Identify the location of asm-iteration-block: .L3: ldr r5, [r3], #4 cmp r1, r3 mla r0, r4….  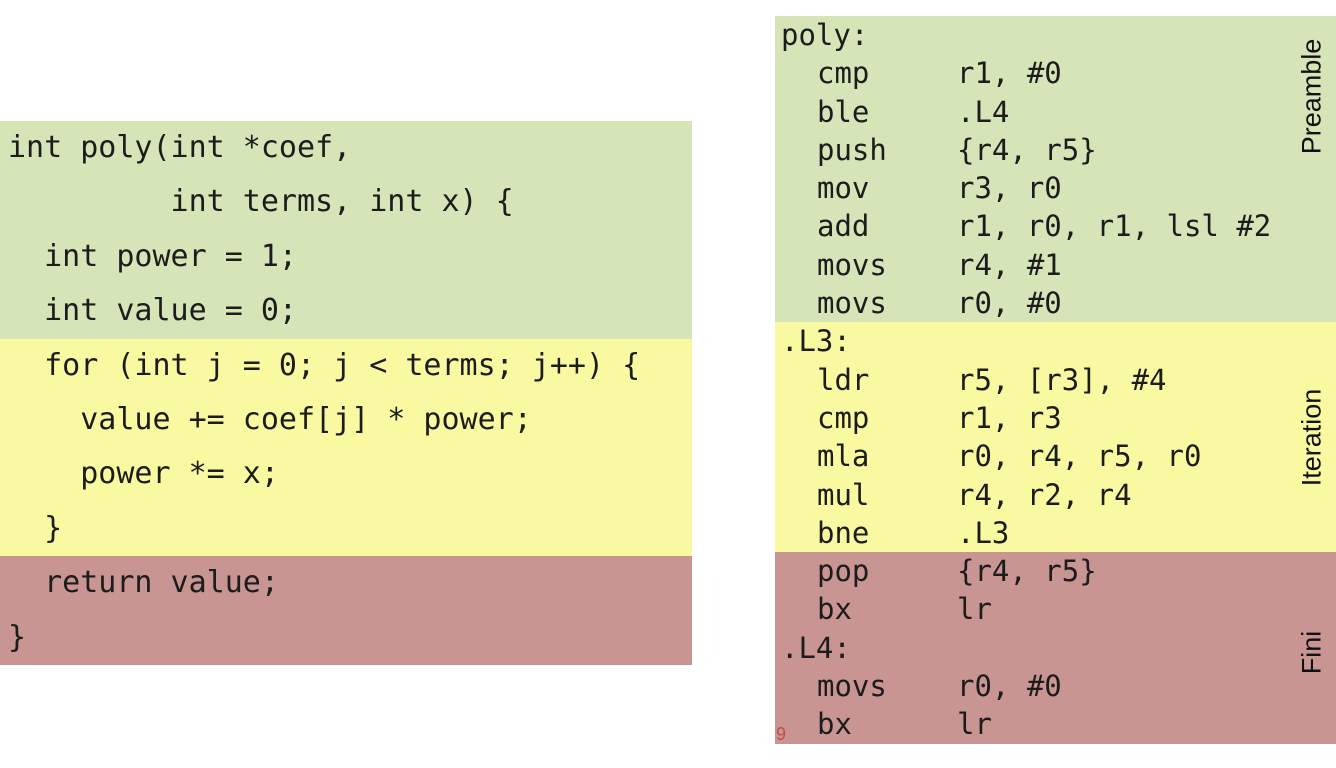
(1055, 437).